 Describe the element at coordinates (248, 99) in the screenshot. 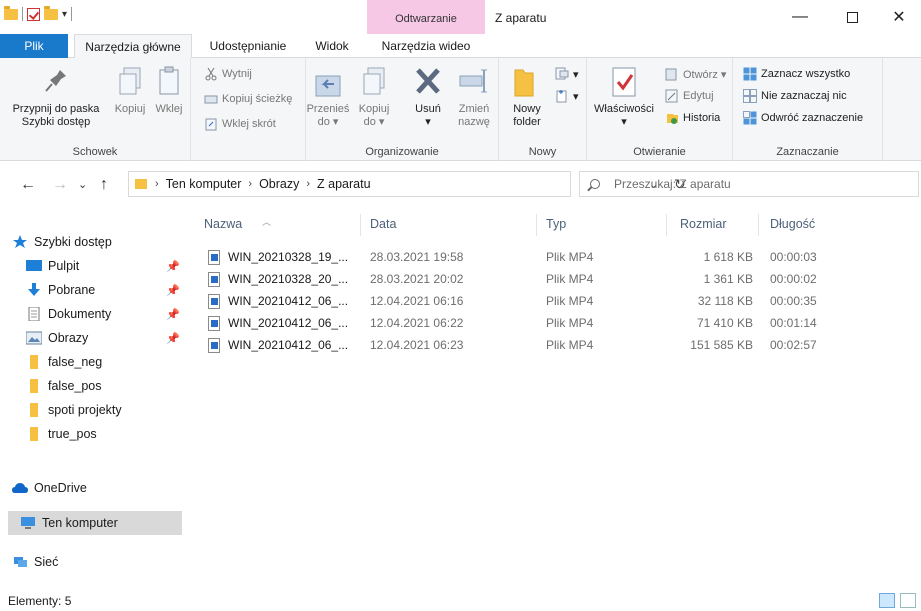

I see `copy-path-button: Kopiuj ścieżkę` at that location.